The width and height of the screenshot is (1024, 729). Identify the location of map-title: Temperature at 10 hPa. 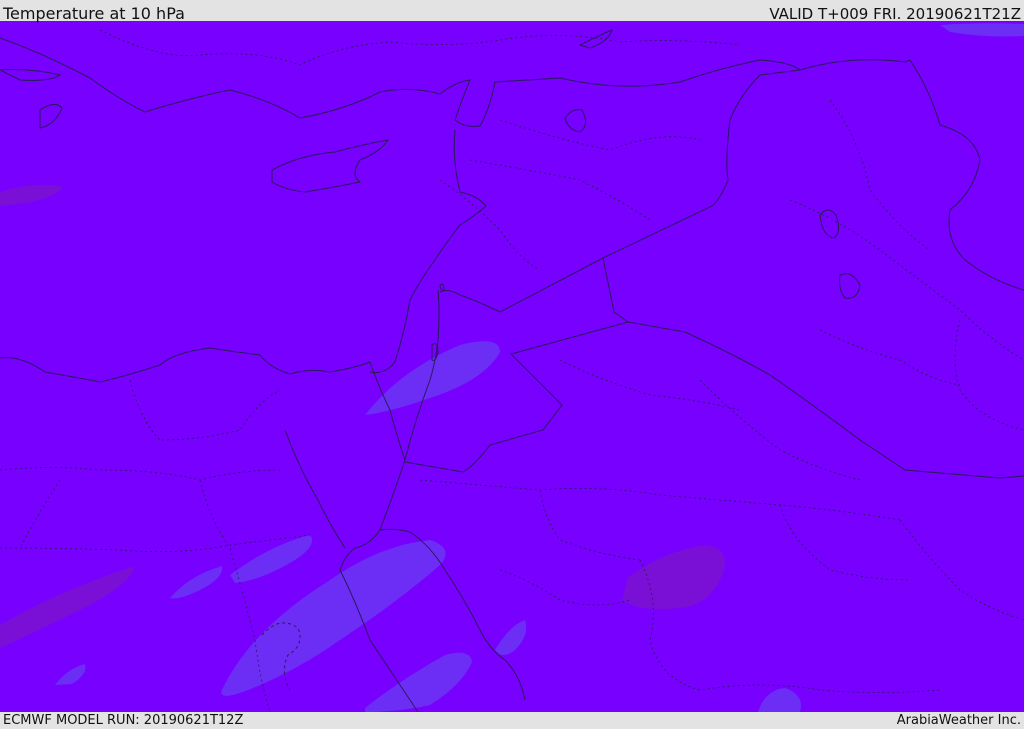
(94, 13).